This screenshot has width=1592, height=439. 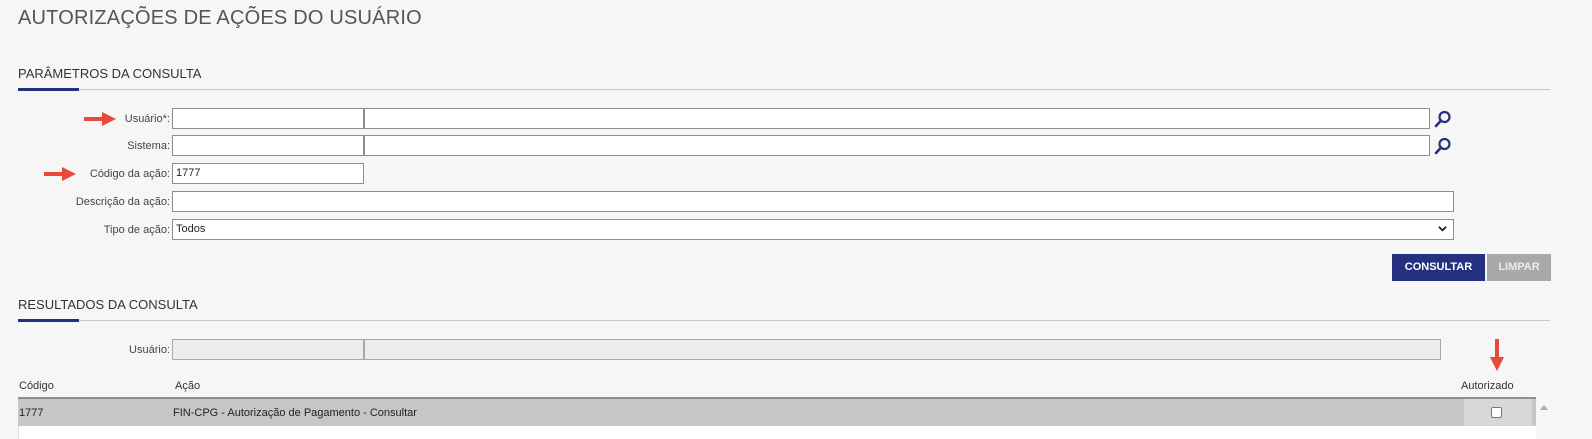 I want to click on scroll-up-icon, so click(x=1544, y=407).